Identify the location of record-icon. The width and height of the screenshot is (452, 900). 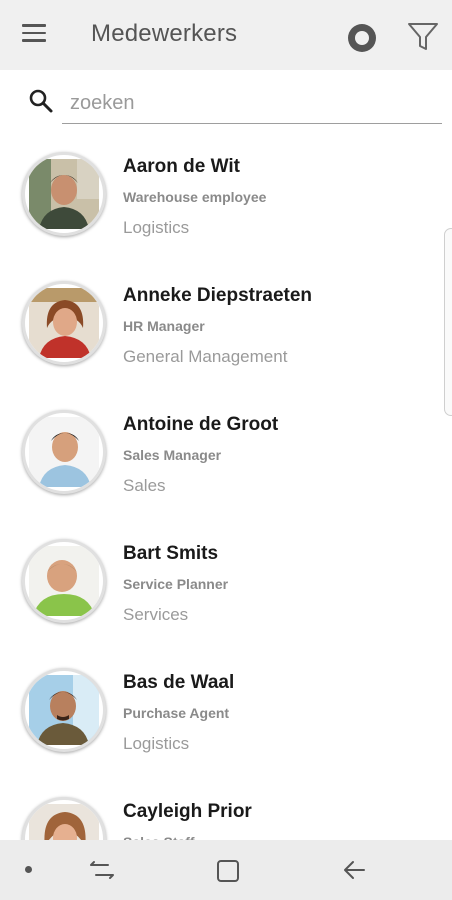
(362, 38).